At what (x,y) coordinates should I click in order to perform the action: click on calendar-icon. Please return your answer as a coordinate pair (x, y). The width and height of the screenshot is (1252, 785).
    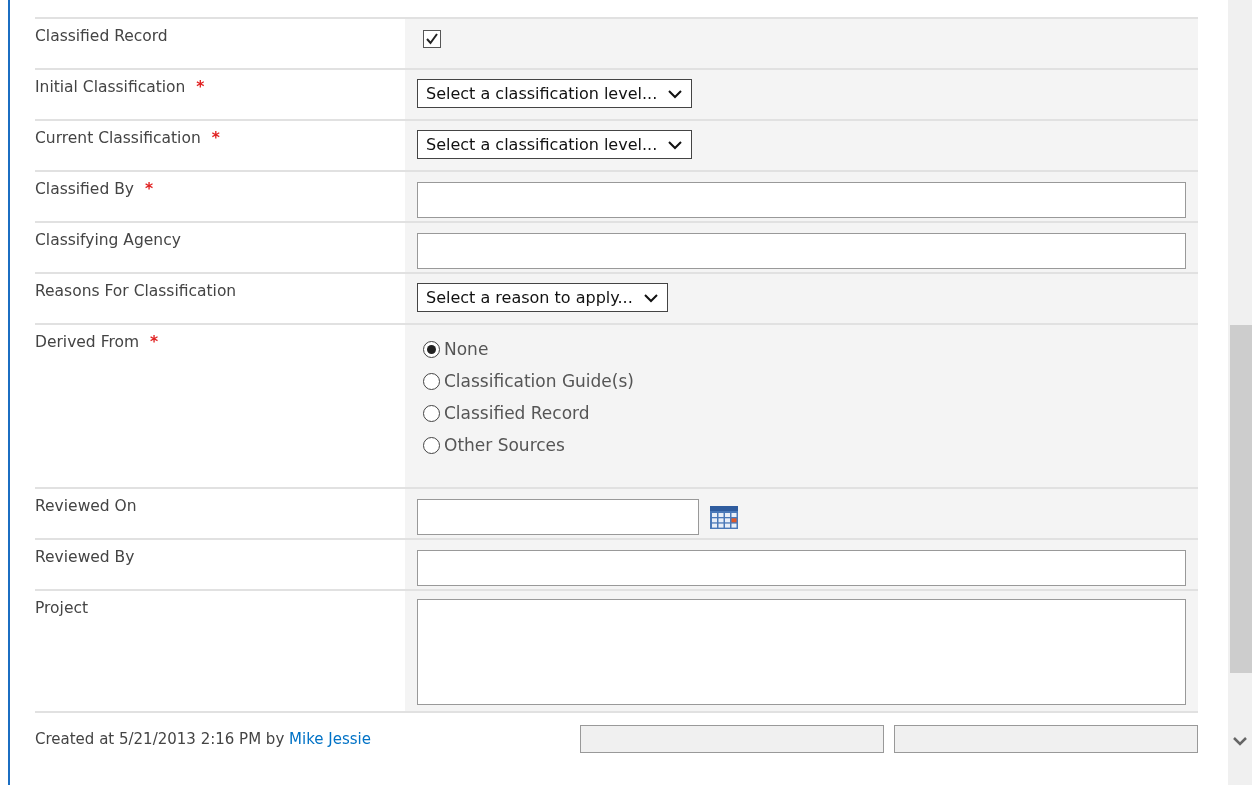
    Looking at the image, I should click on (724, 517).